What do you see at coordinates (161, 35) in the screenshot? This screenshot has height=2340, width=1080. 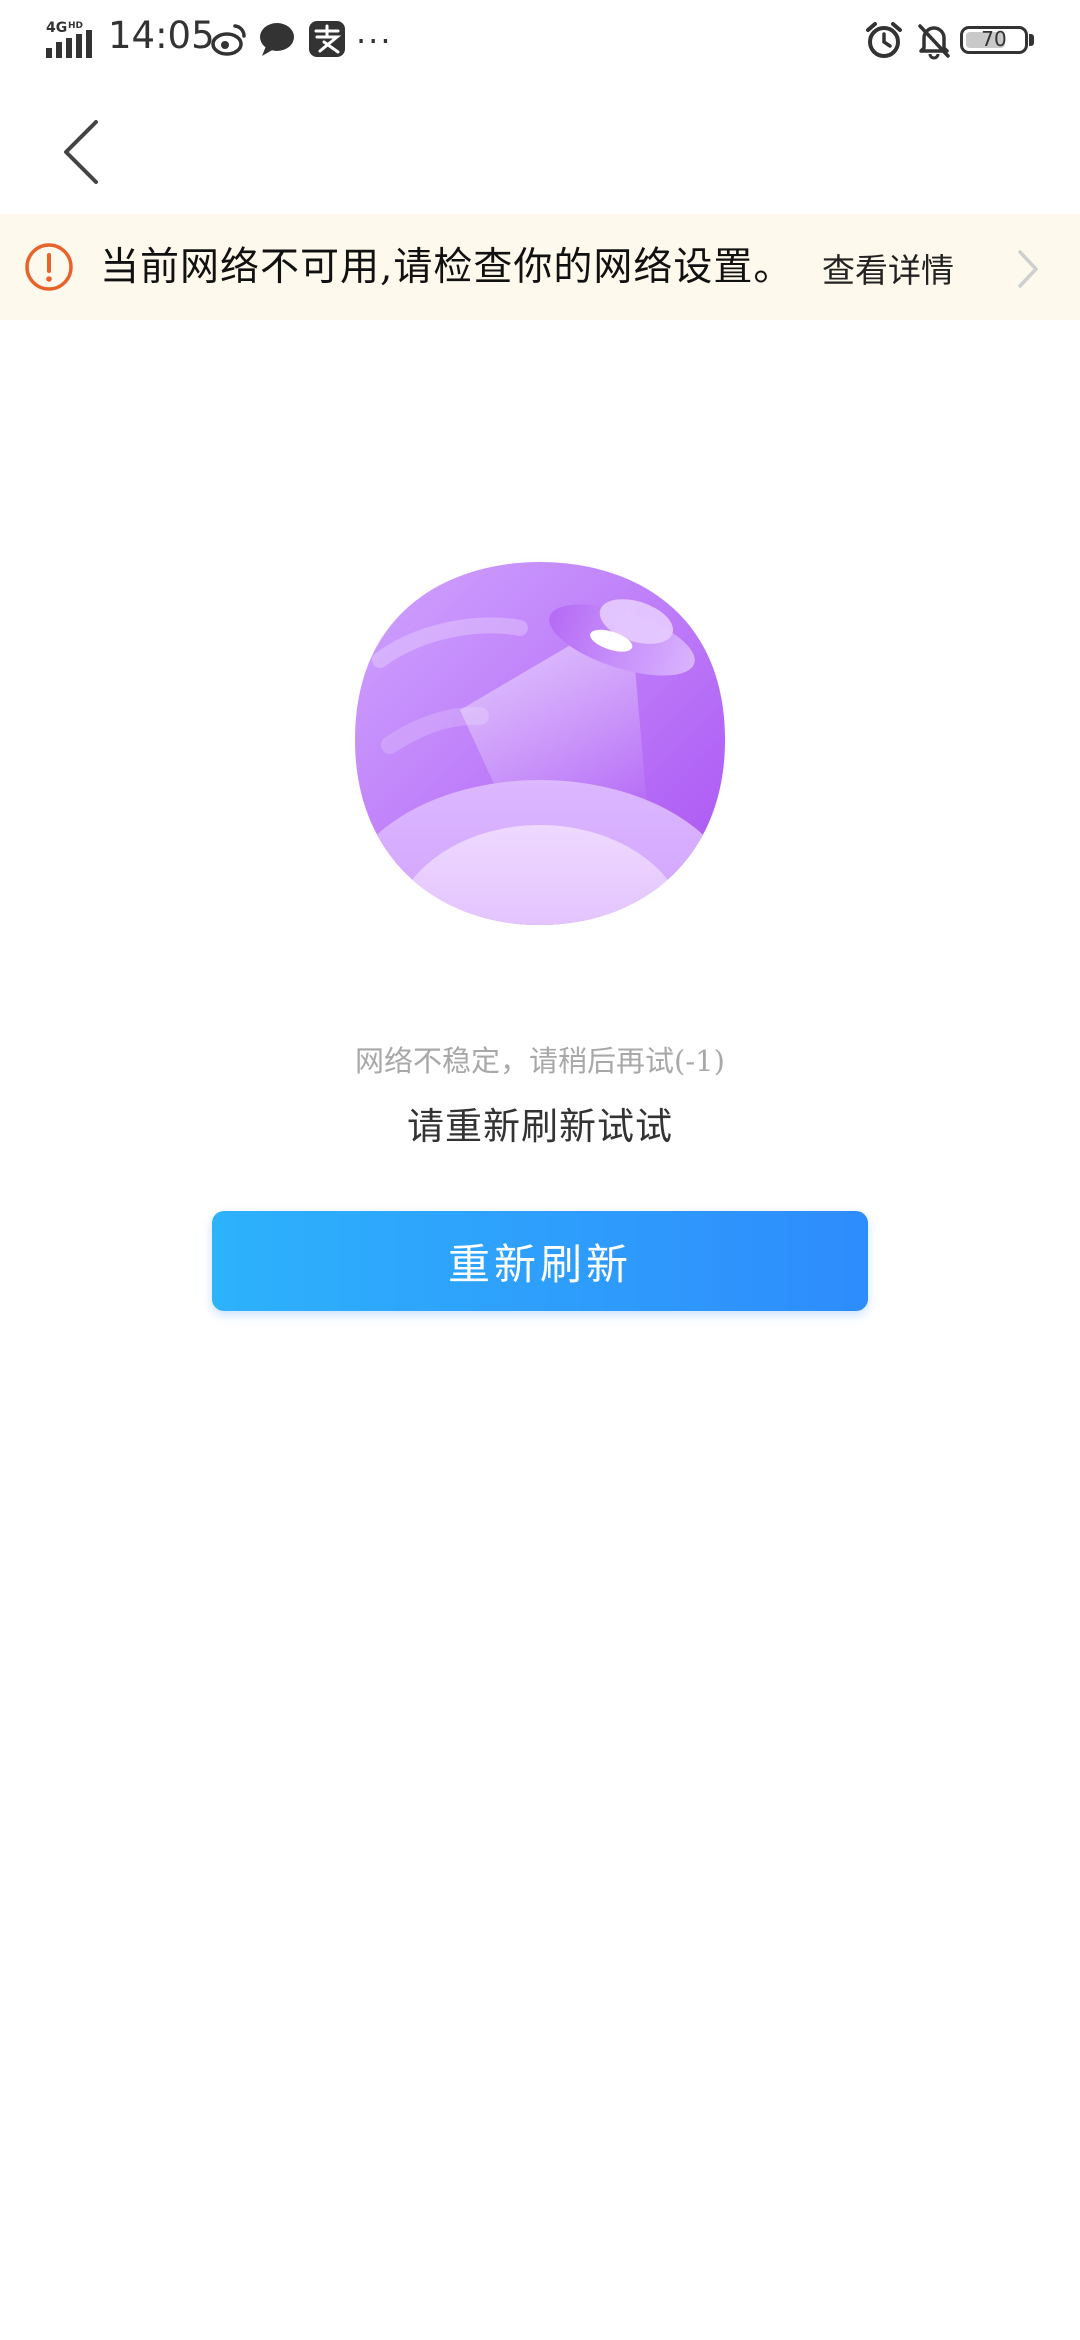 I see `status-time: 14:05` at bounding box center [161, 35].